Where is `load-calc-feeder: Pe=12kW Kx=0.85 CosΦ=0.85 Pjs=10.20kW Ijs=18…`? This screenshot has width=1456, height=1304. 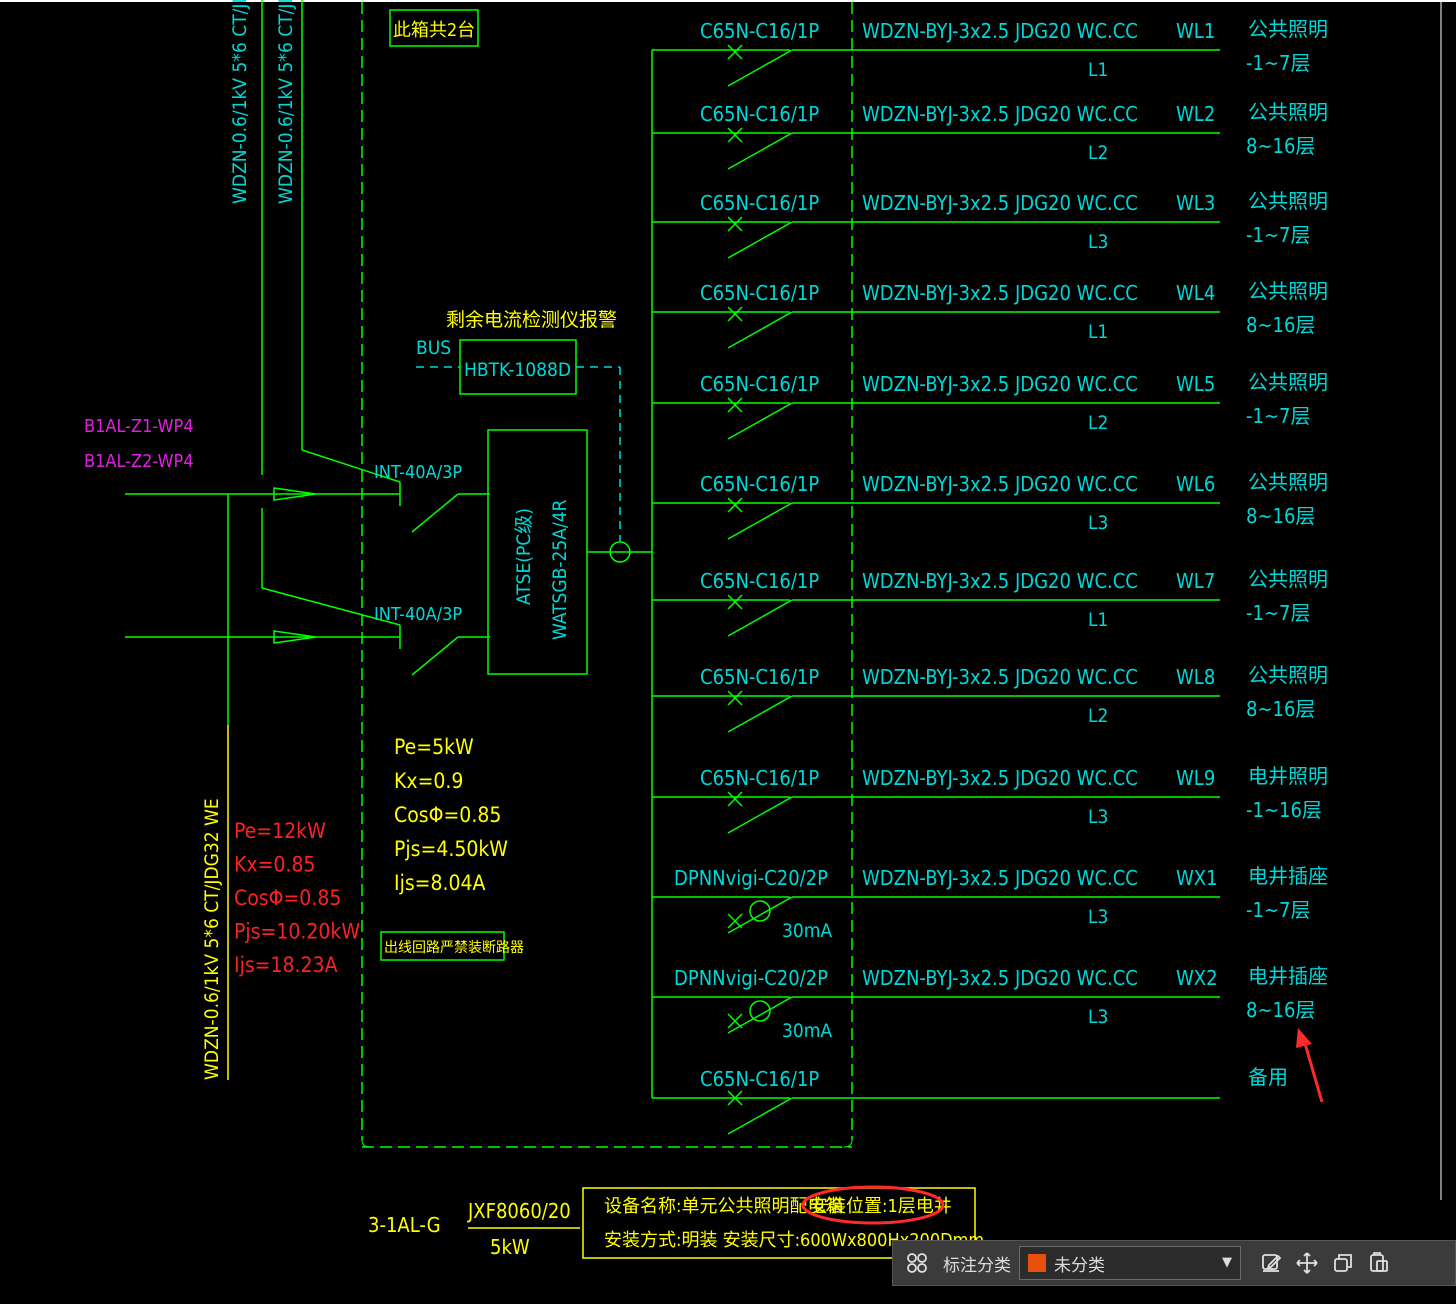 load-calc-feeder: Pe=12kW Kx=0.85 CosΦ=0.85 Pjs=10.20kW Ijs=18… is located at coordinates (297, 898).